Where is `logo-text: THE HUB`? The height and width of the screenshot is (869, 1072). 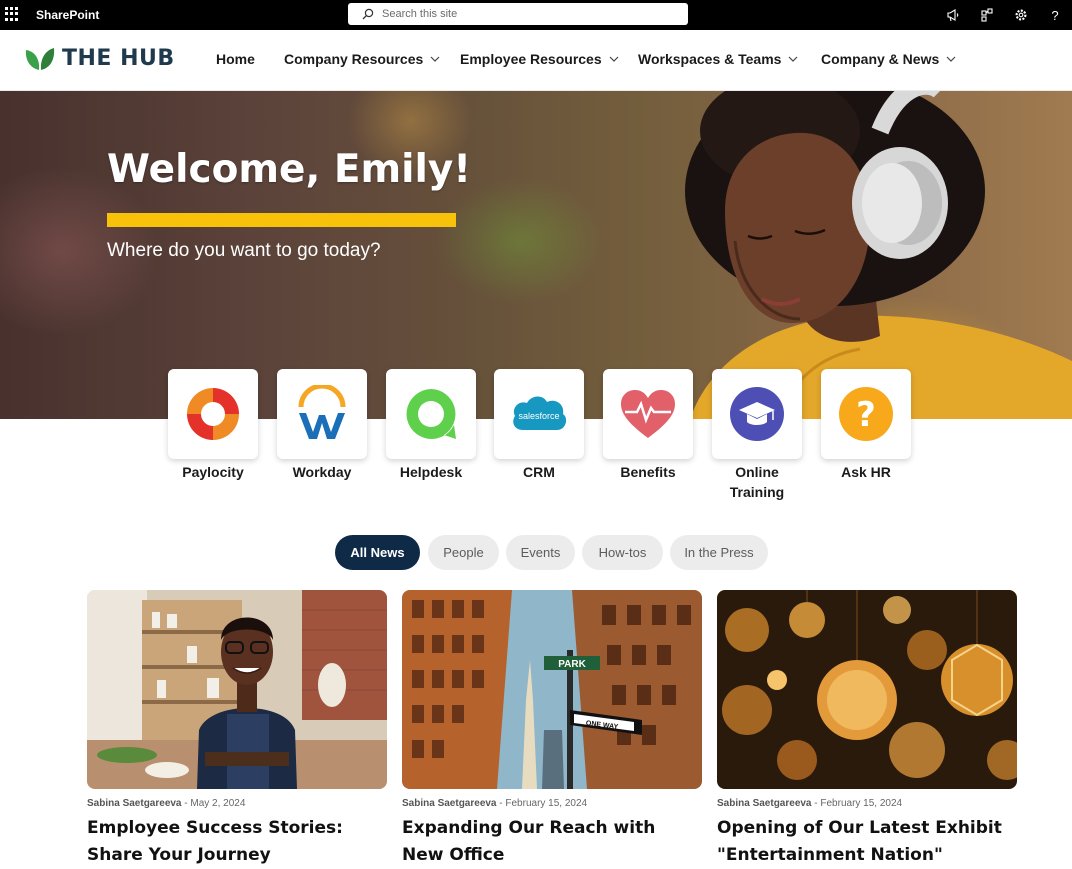
logo-text: THE HUB is located at coordinates (118, 58).